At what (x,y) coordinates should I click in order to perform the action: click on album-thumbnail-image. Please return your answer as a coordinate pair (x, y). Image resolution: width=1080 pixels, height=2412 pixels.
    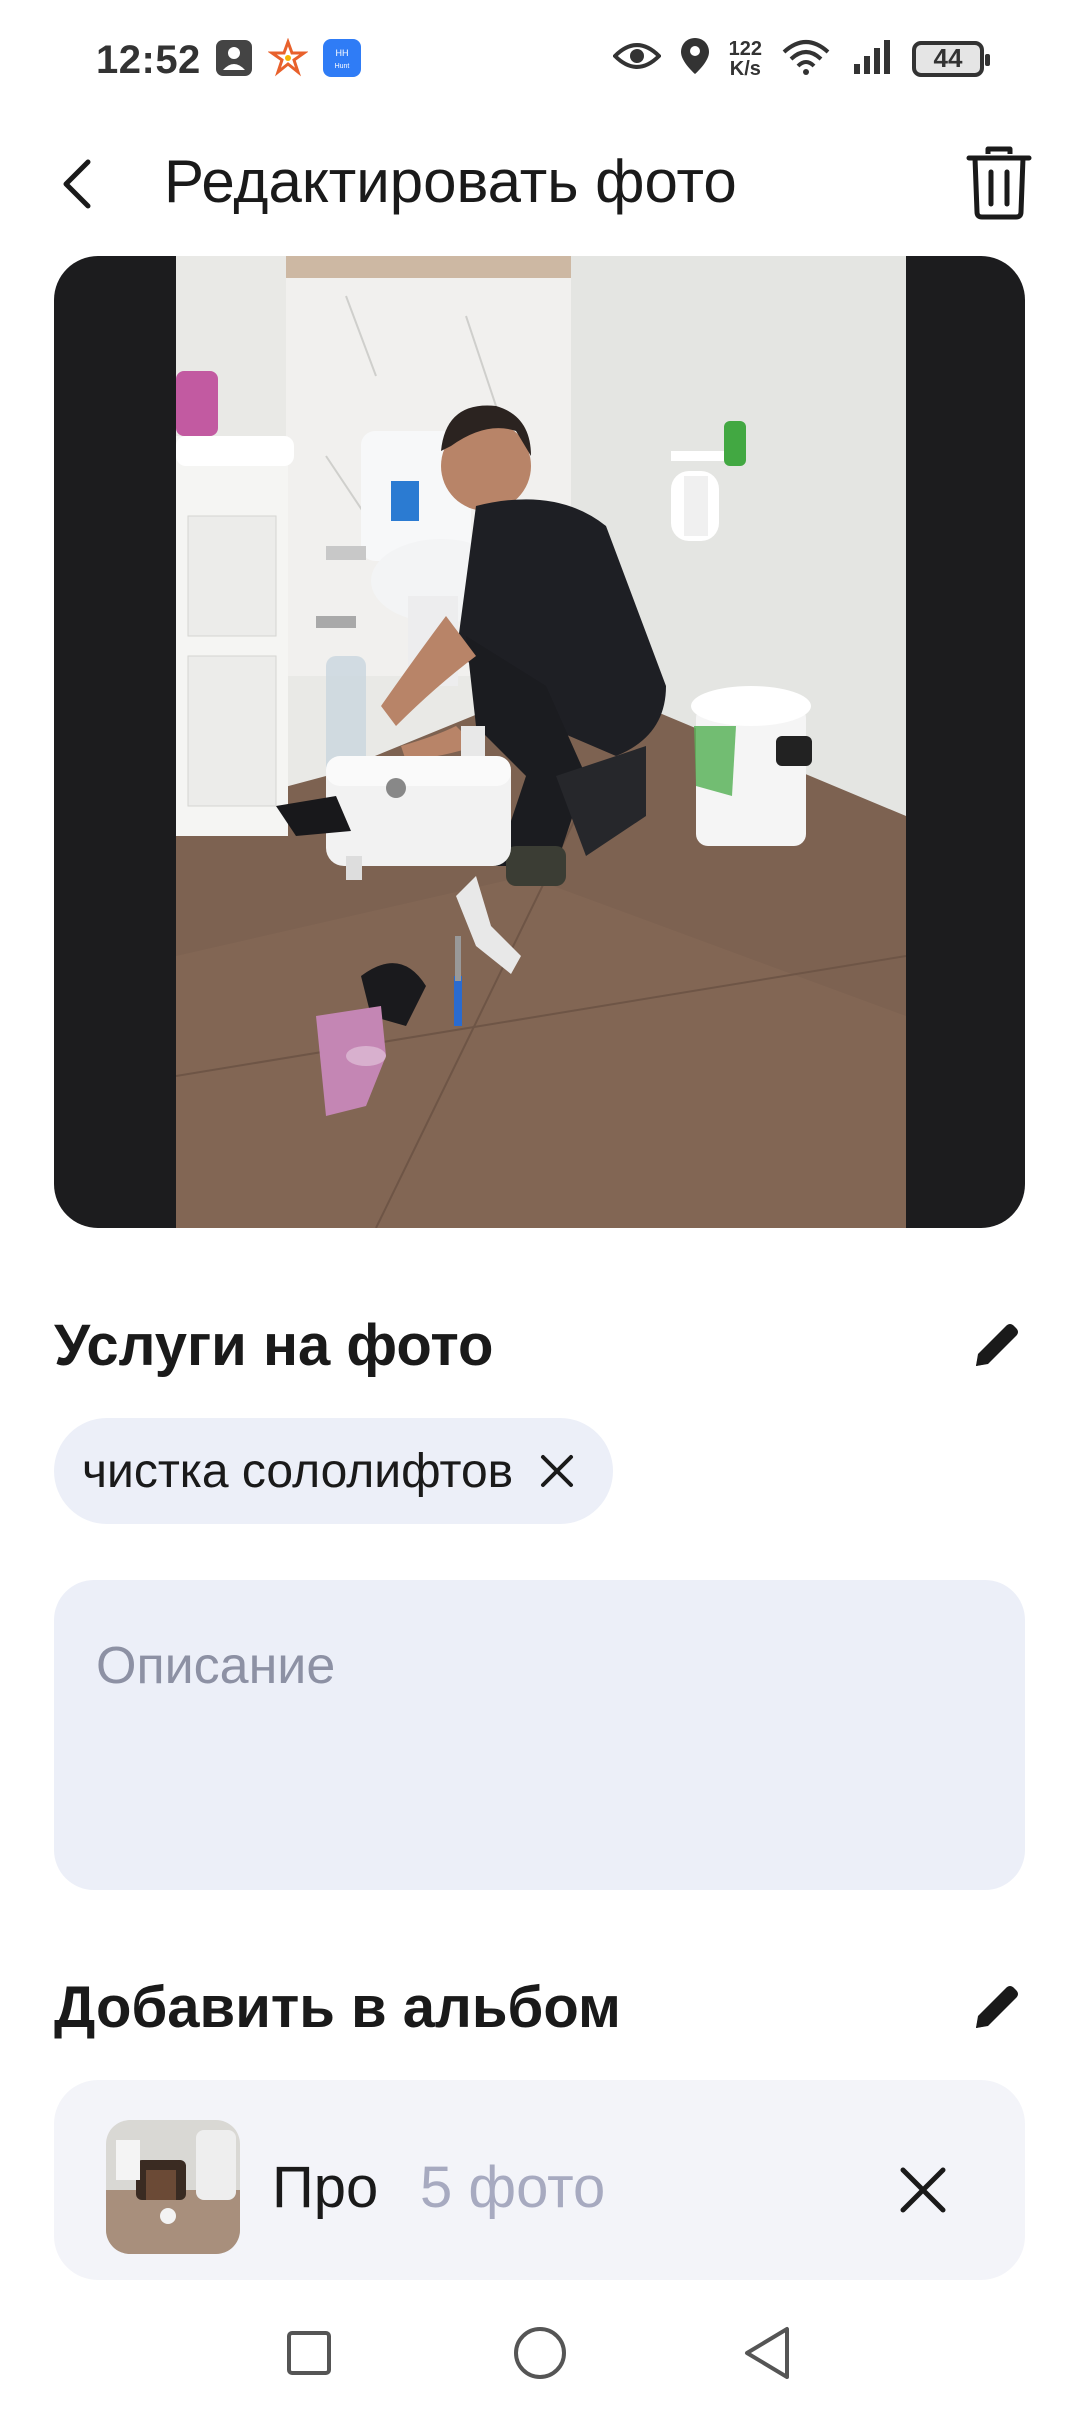
    Looking at the image, I should click on (173, 2187).